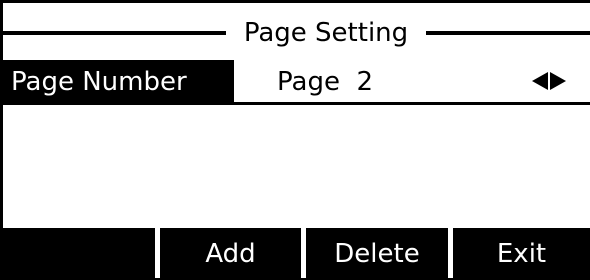  Describe the element at coordinates (326, 33) in the screenshot. I see `page-title: Page Setting` at that location.